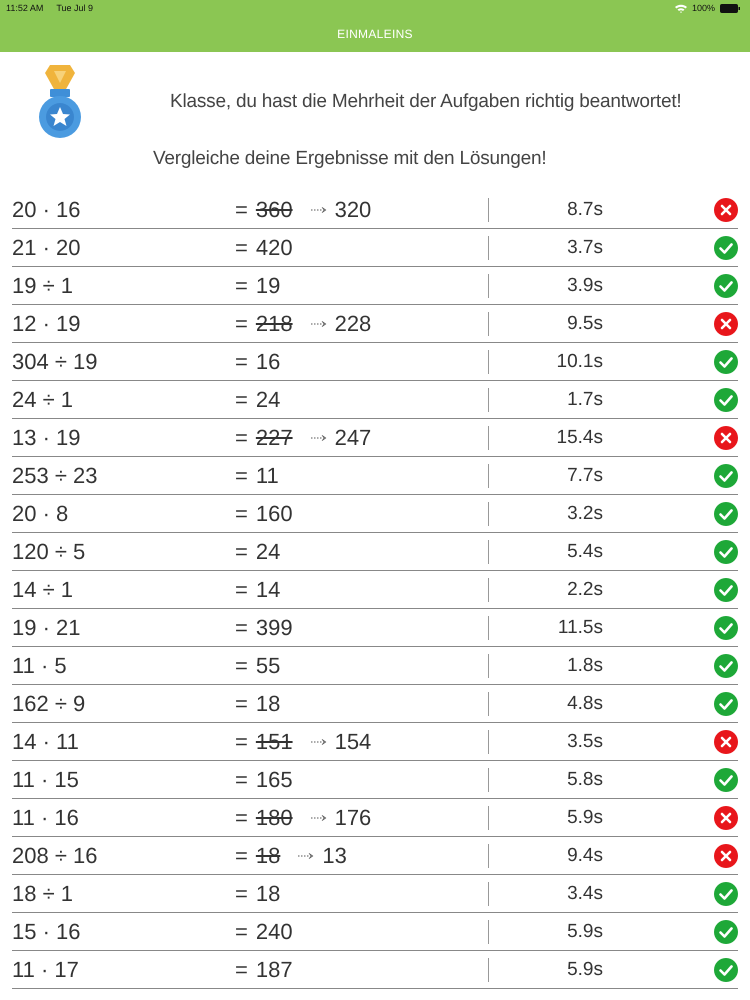  I want to click on time-text: 9.4s, so click(584, 855).